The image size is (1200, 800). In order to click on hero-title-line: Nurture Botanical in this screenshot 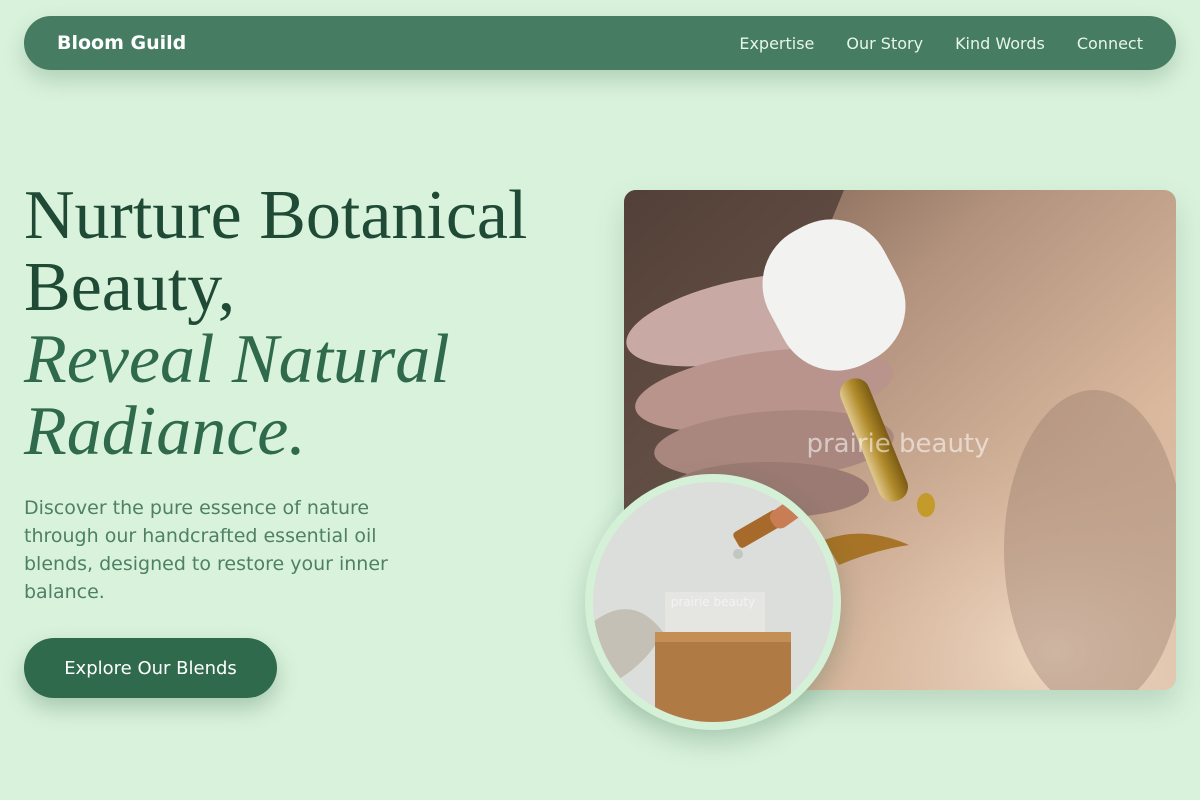, I will do `click(276, 215)`.